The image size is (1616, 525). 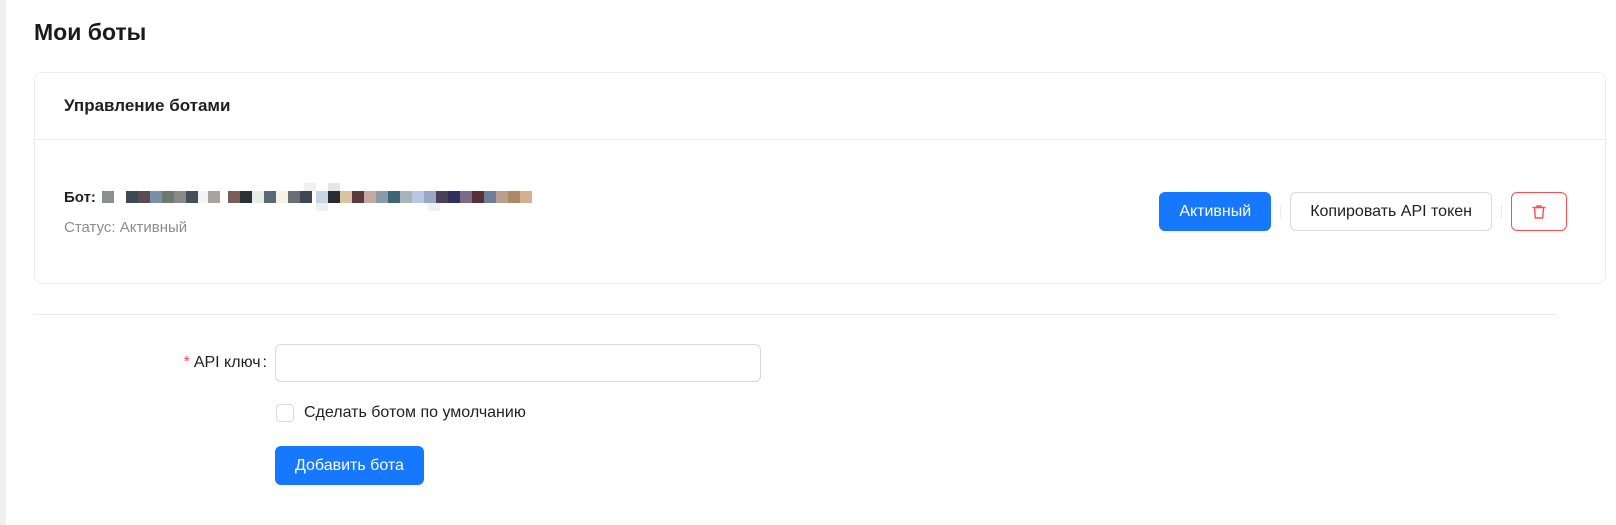 I want to click on active-button: Активный, so click(x=1215, y=211).